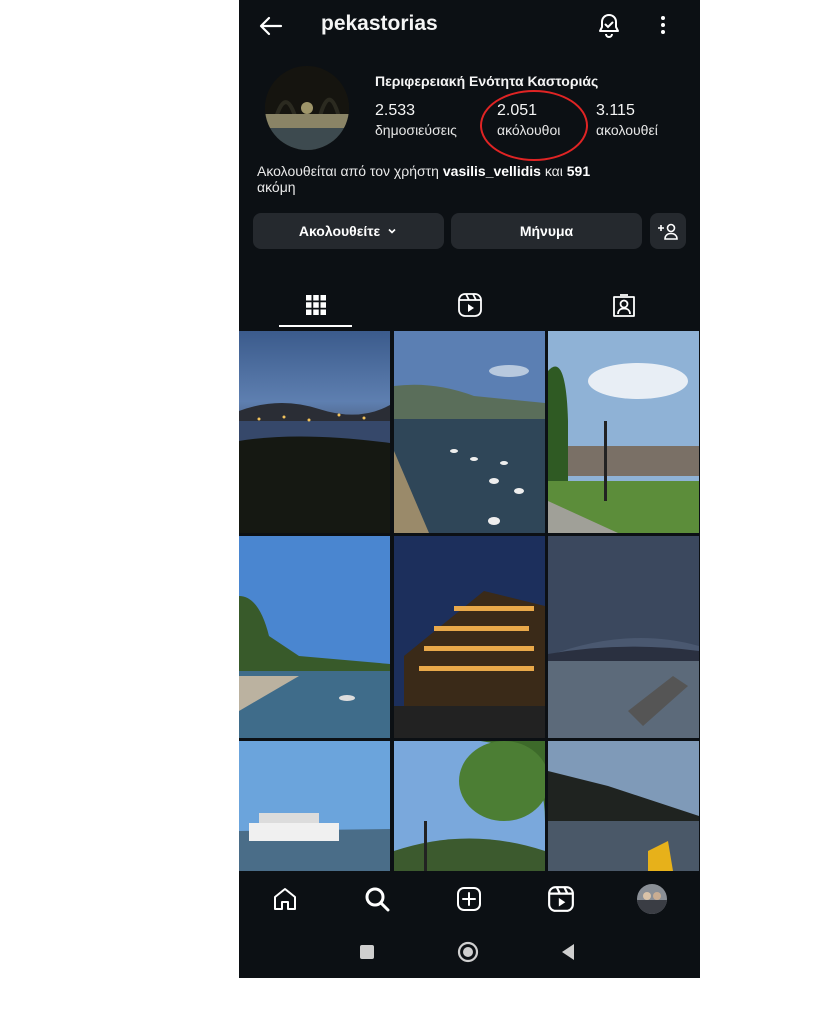 This screenshot has height=1024, width=839. I want to click on add-user-icon, so click(668, 231).